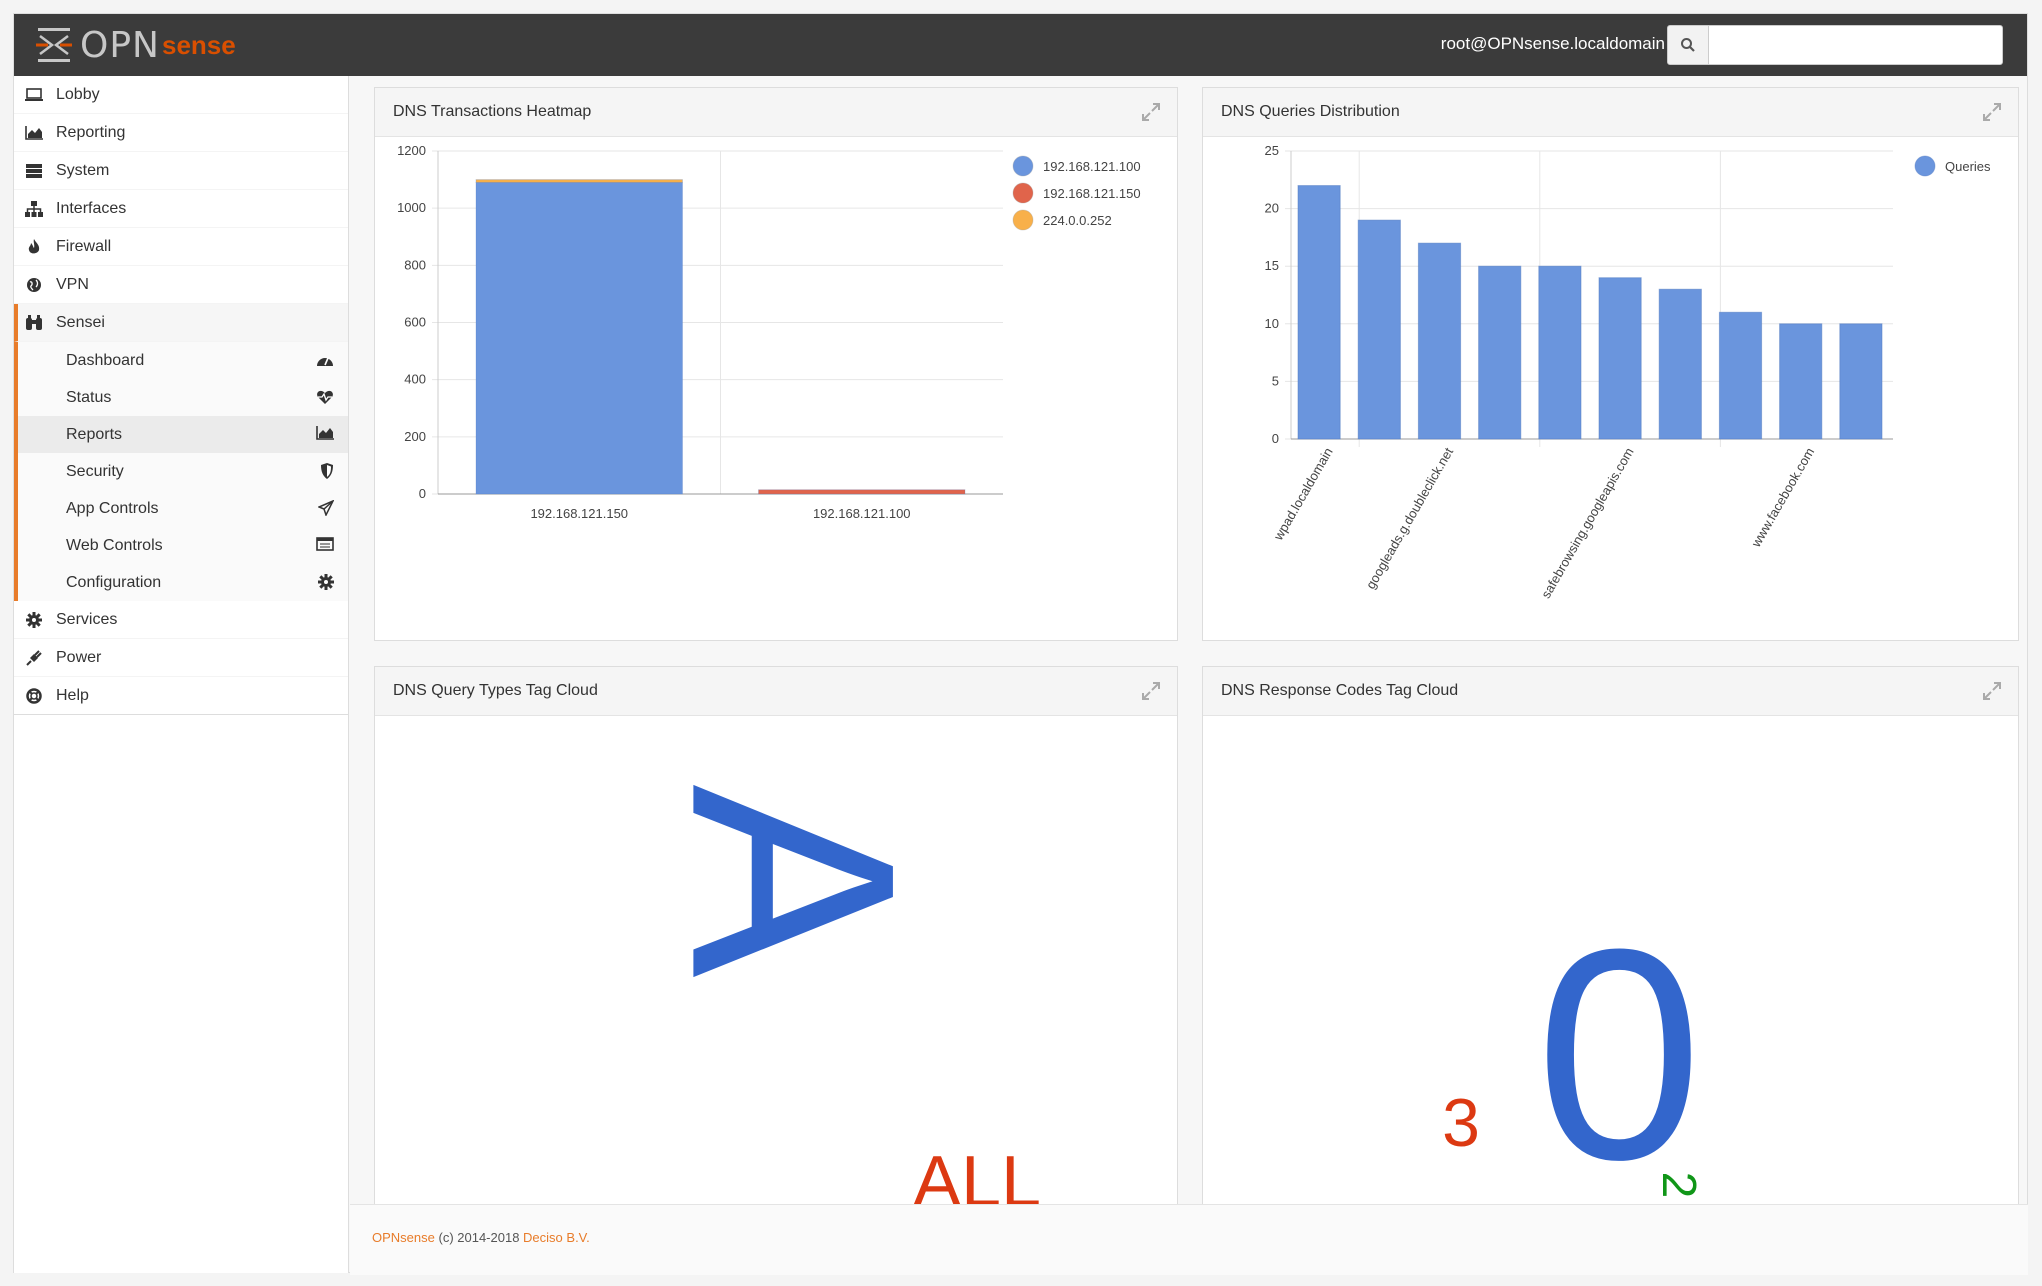  I want to click on panel-title: DNS Transactions Heatmap, so click(492, 111).